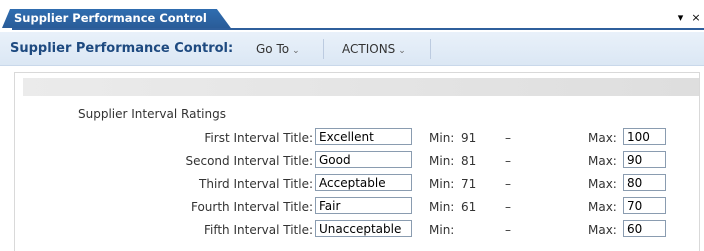 This screenshot has height=251, width=704. I want to click on interval-title-label: Fifth Interval Title:, so click(258, 230).